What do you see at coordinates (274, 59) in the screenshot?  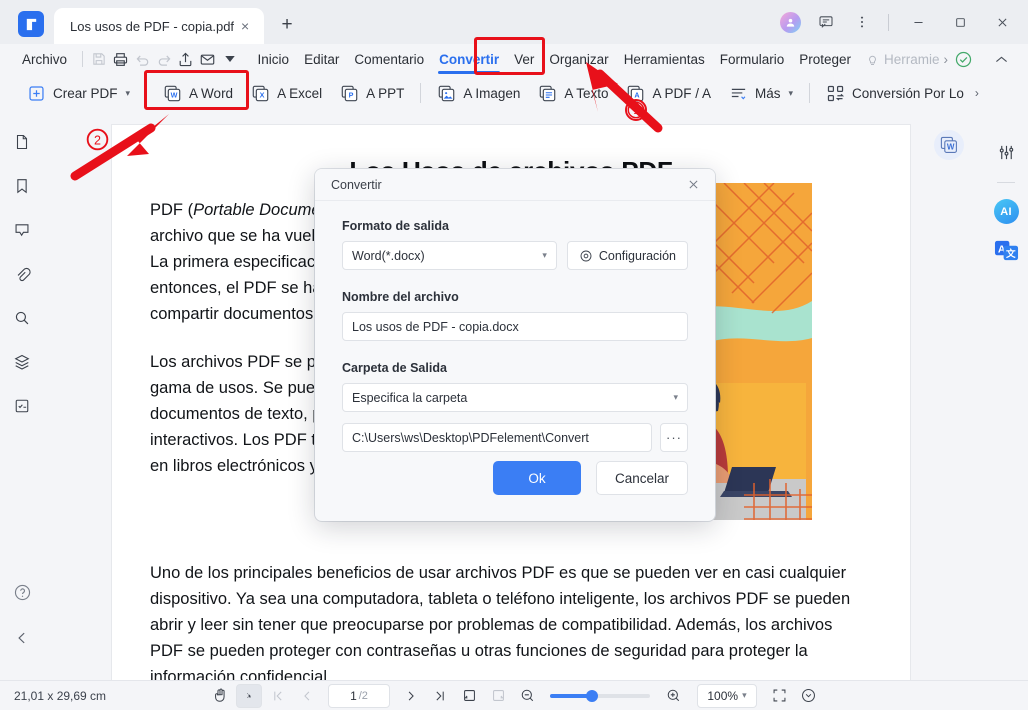 I see `menu-item-inicio: Inicio` at bounding box center [274, 59].